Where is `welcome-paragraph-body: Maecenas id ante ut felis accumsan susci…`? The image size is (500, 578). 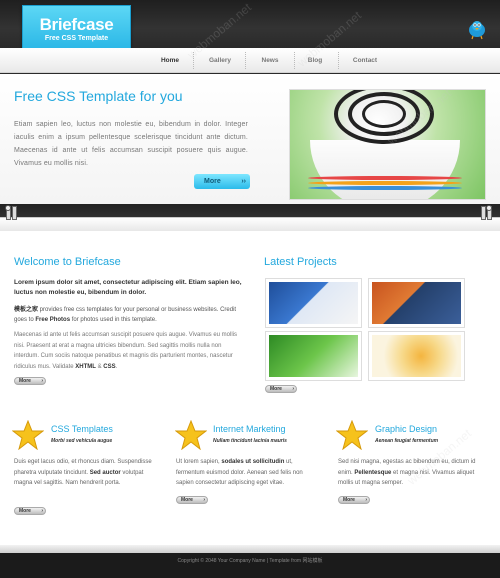 welcome-paragraph-body: Maecenas id ante ut felis accumsan susci… is located at coordinates (130, 351).